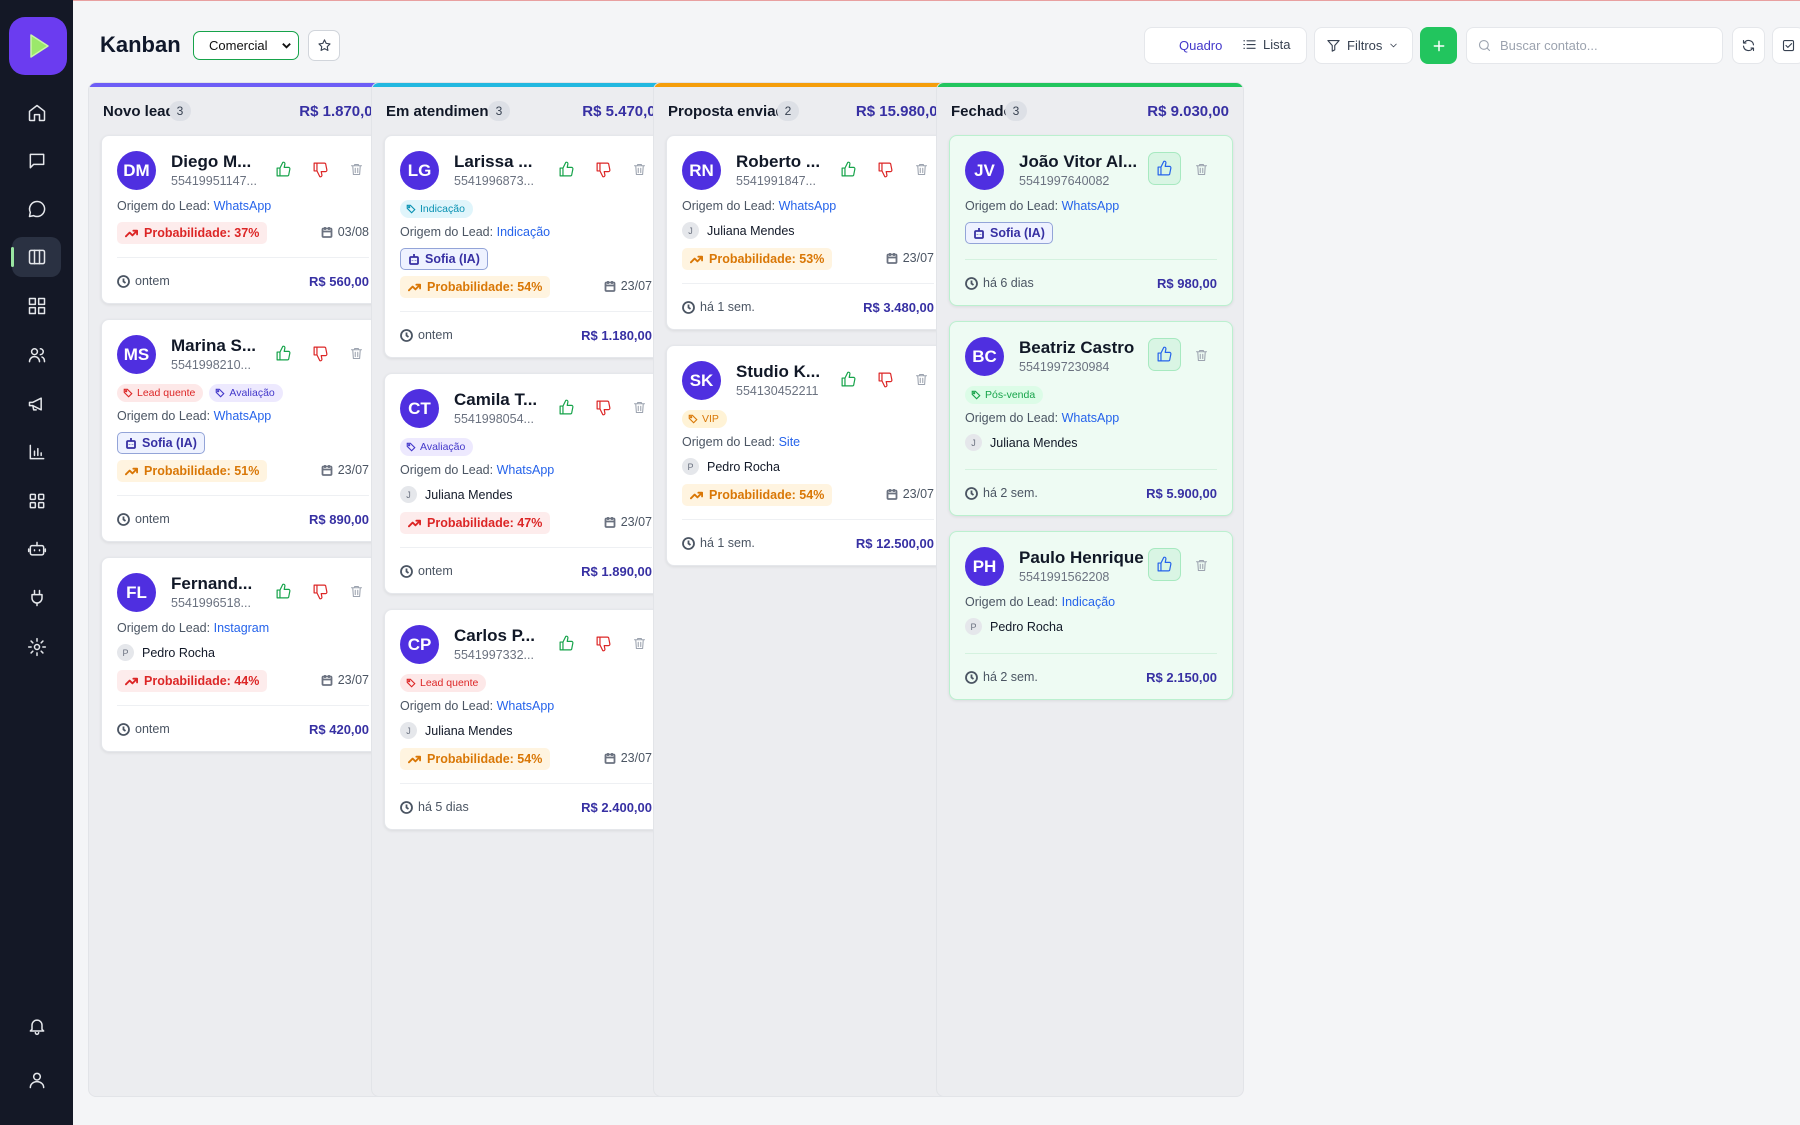  I want to click on tasks-button, so click(1786, 45).